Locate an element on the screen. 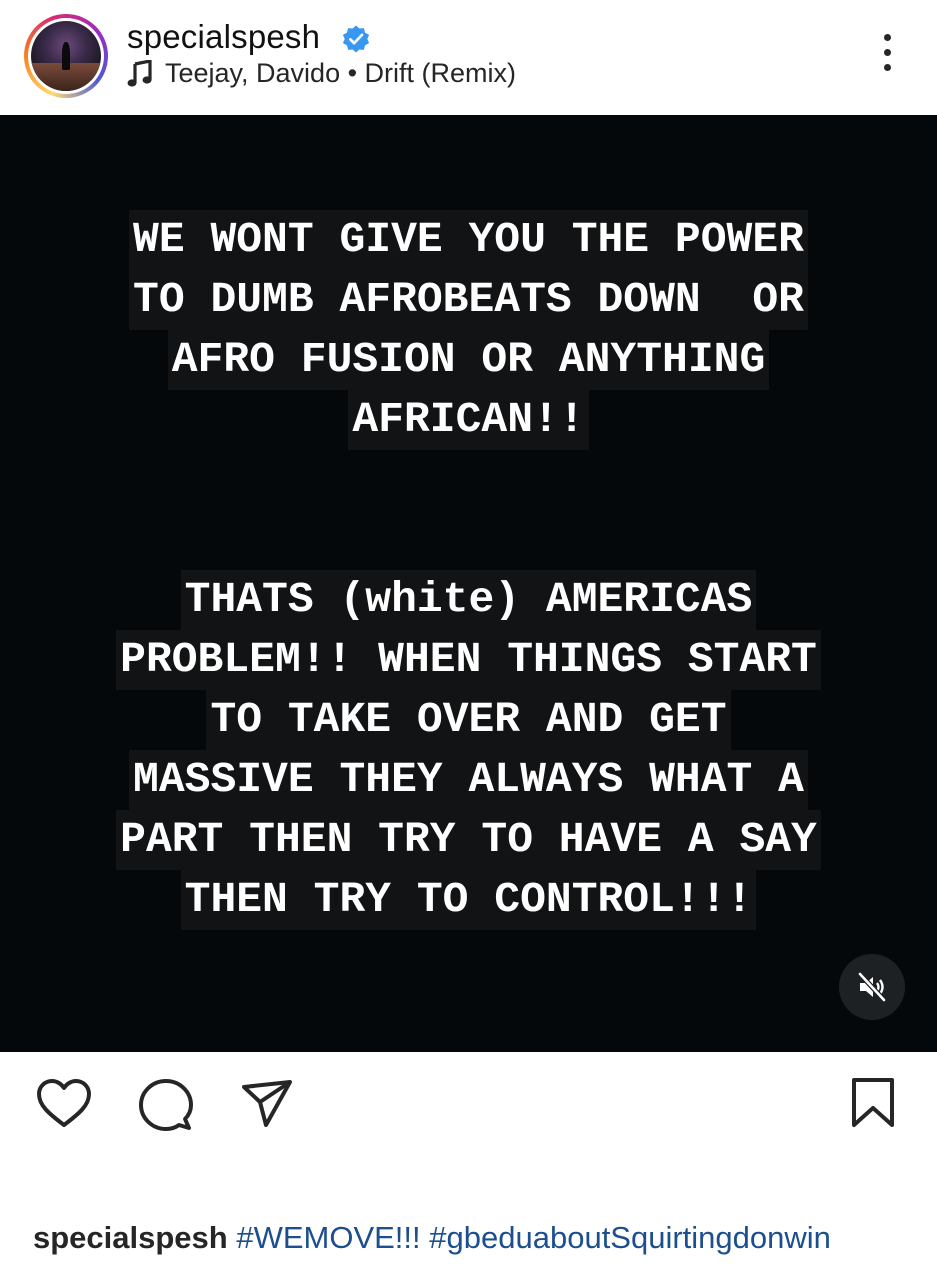 Image resolution: width=937 pixels, height=1280 pixels. music-note-icon is located at coordinates (139, 73).